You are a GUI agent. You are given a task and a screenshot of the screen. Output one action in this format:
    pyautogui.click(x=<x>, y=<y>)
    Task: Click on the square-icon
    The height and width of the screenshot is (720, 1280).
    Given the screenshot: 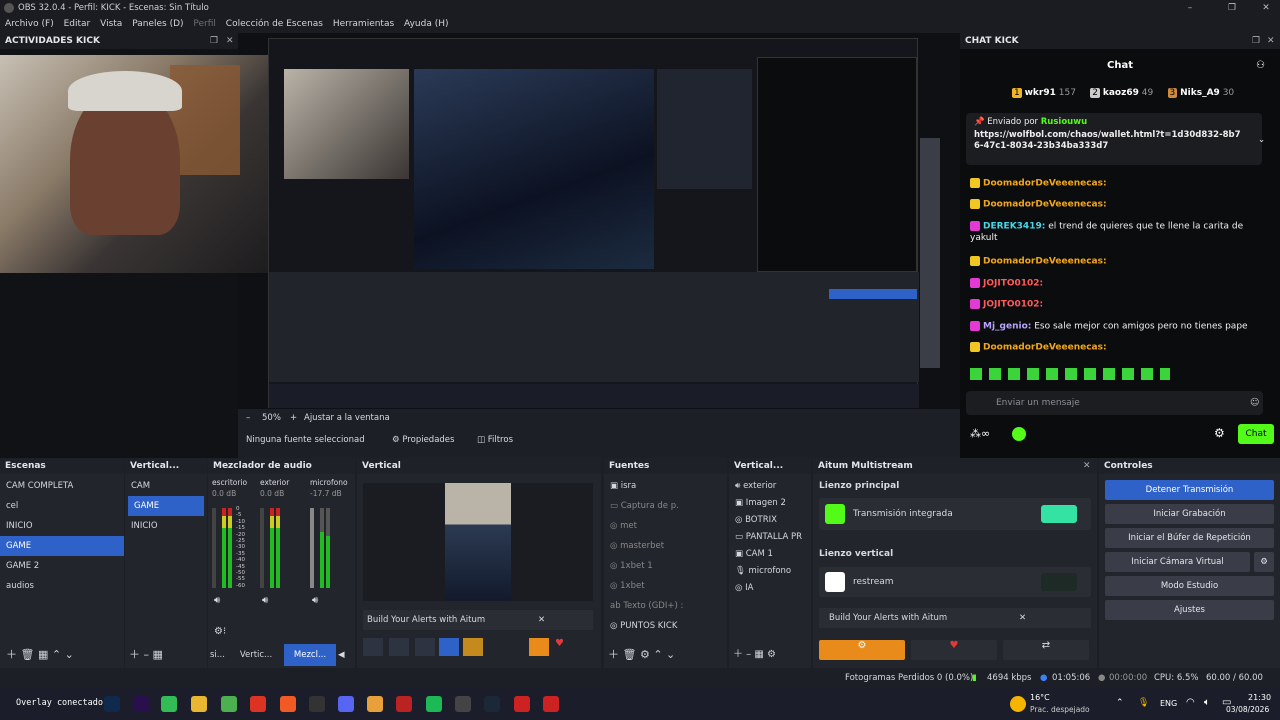 What is the action you would take?
    pyautogui.click(x=425, y=647)
    